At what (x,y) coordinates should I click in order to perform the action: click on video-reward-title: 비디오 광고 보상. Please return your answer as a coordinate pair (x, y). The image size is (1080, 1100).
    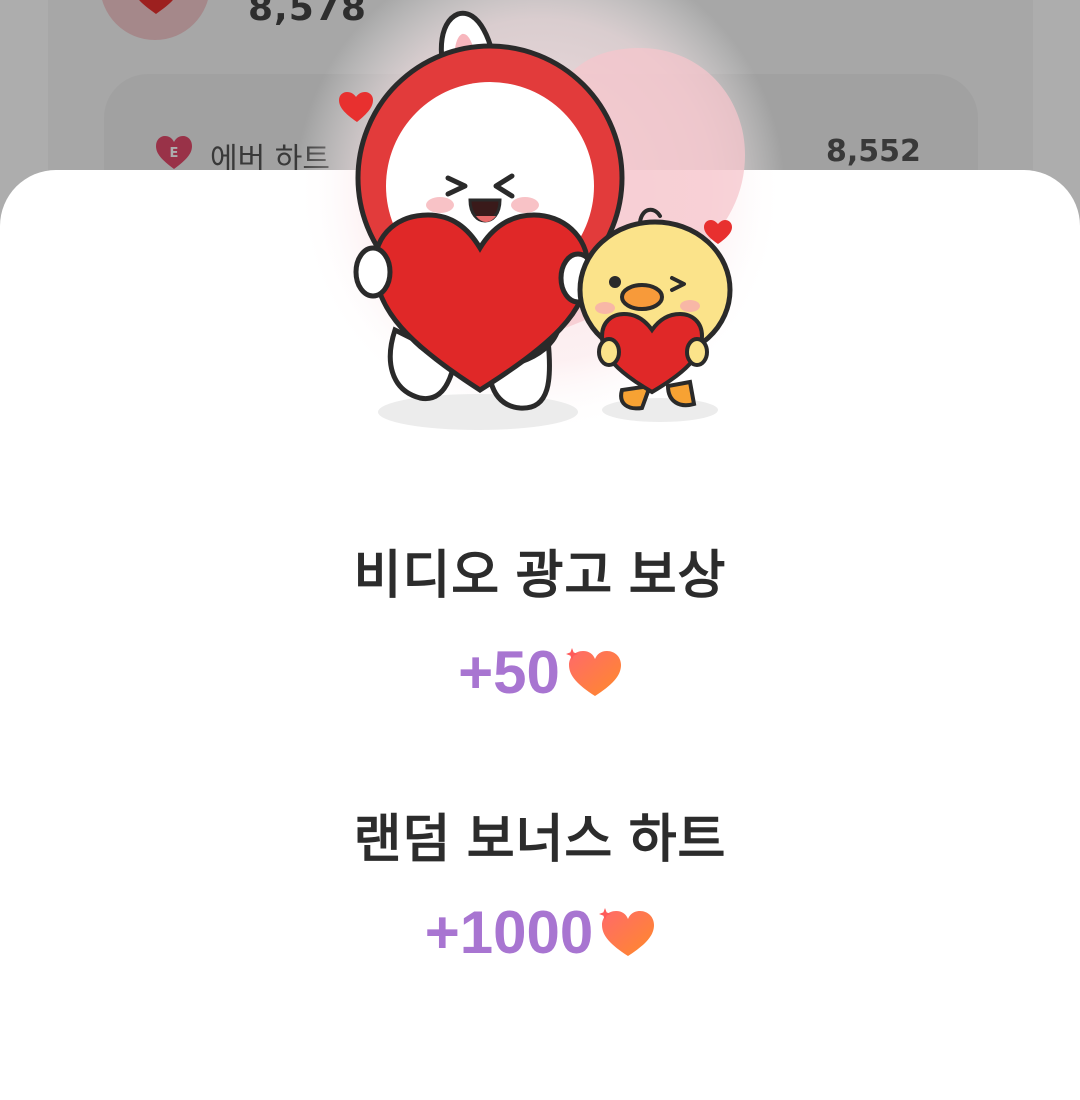
    Looking at the image, I should click on (540, 576).